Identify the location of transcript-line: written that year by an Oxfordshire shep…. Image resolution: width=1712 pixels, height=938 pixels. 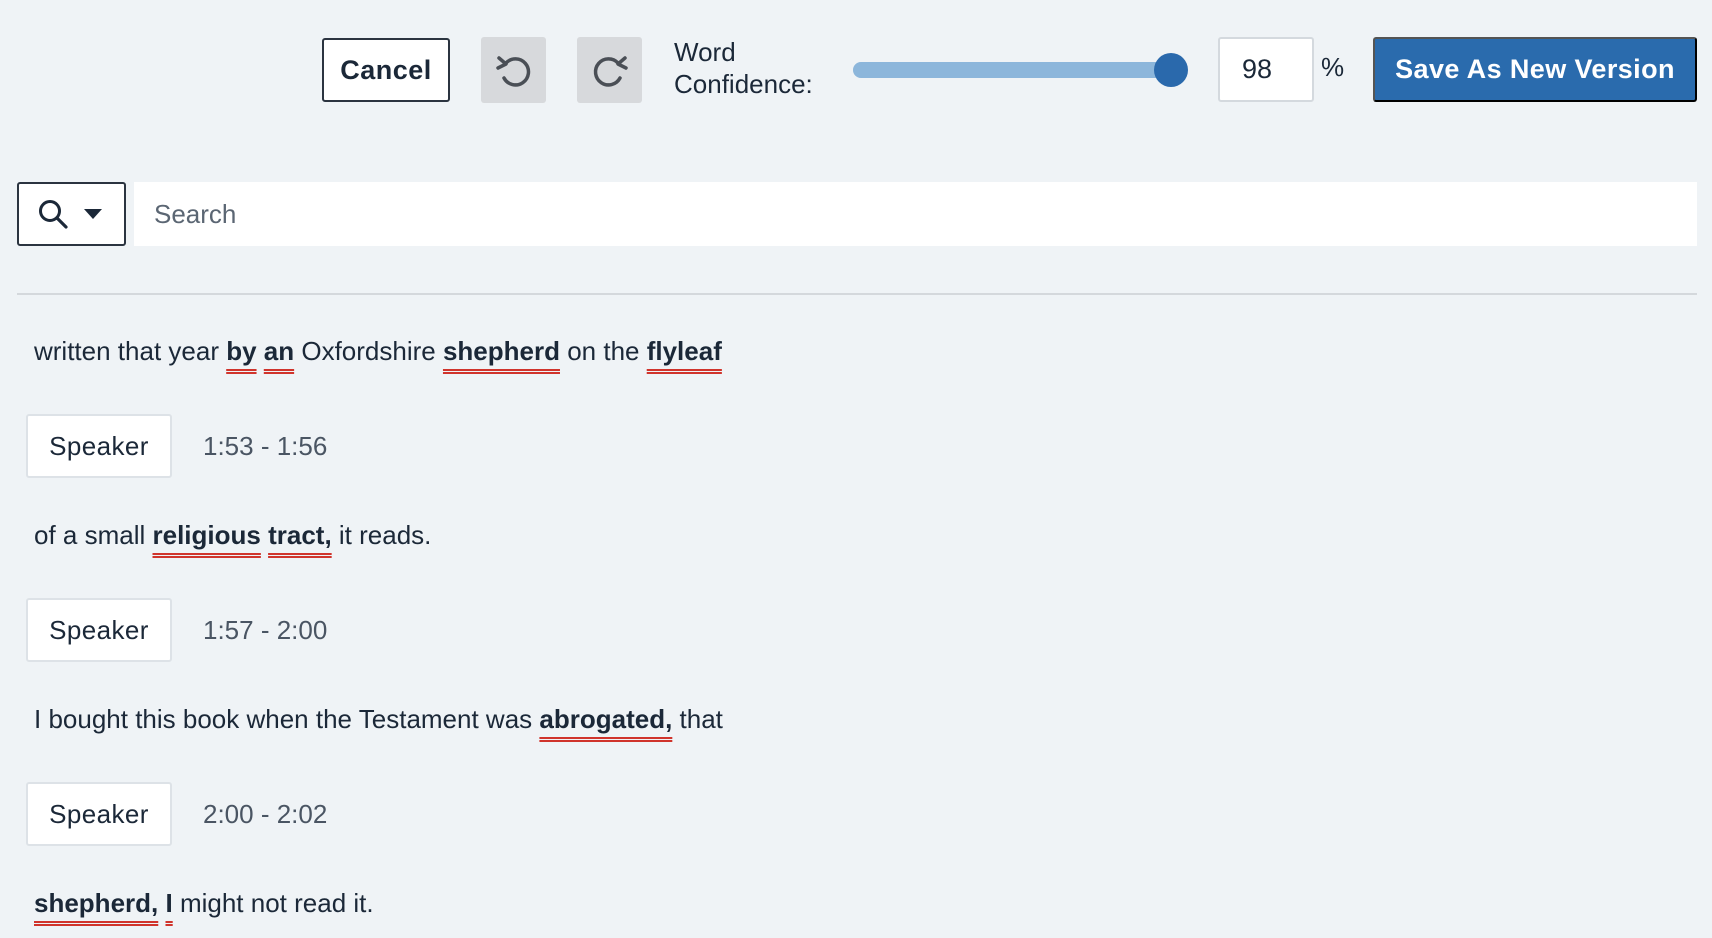
(378, 351).